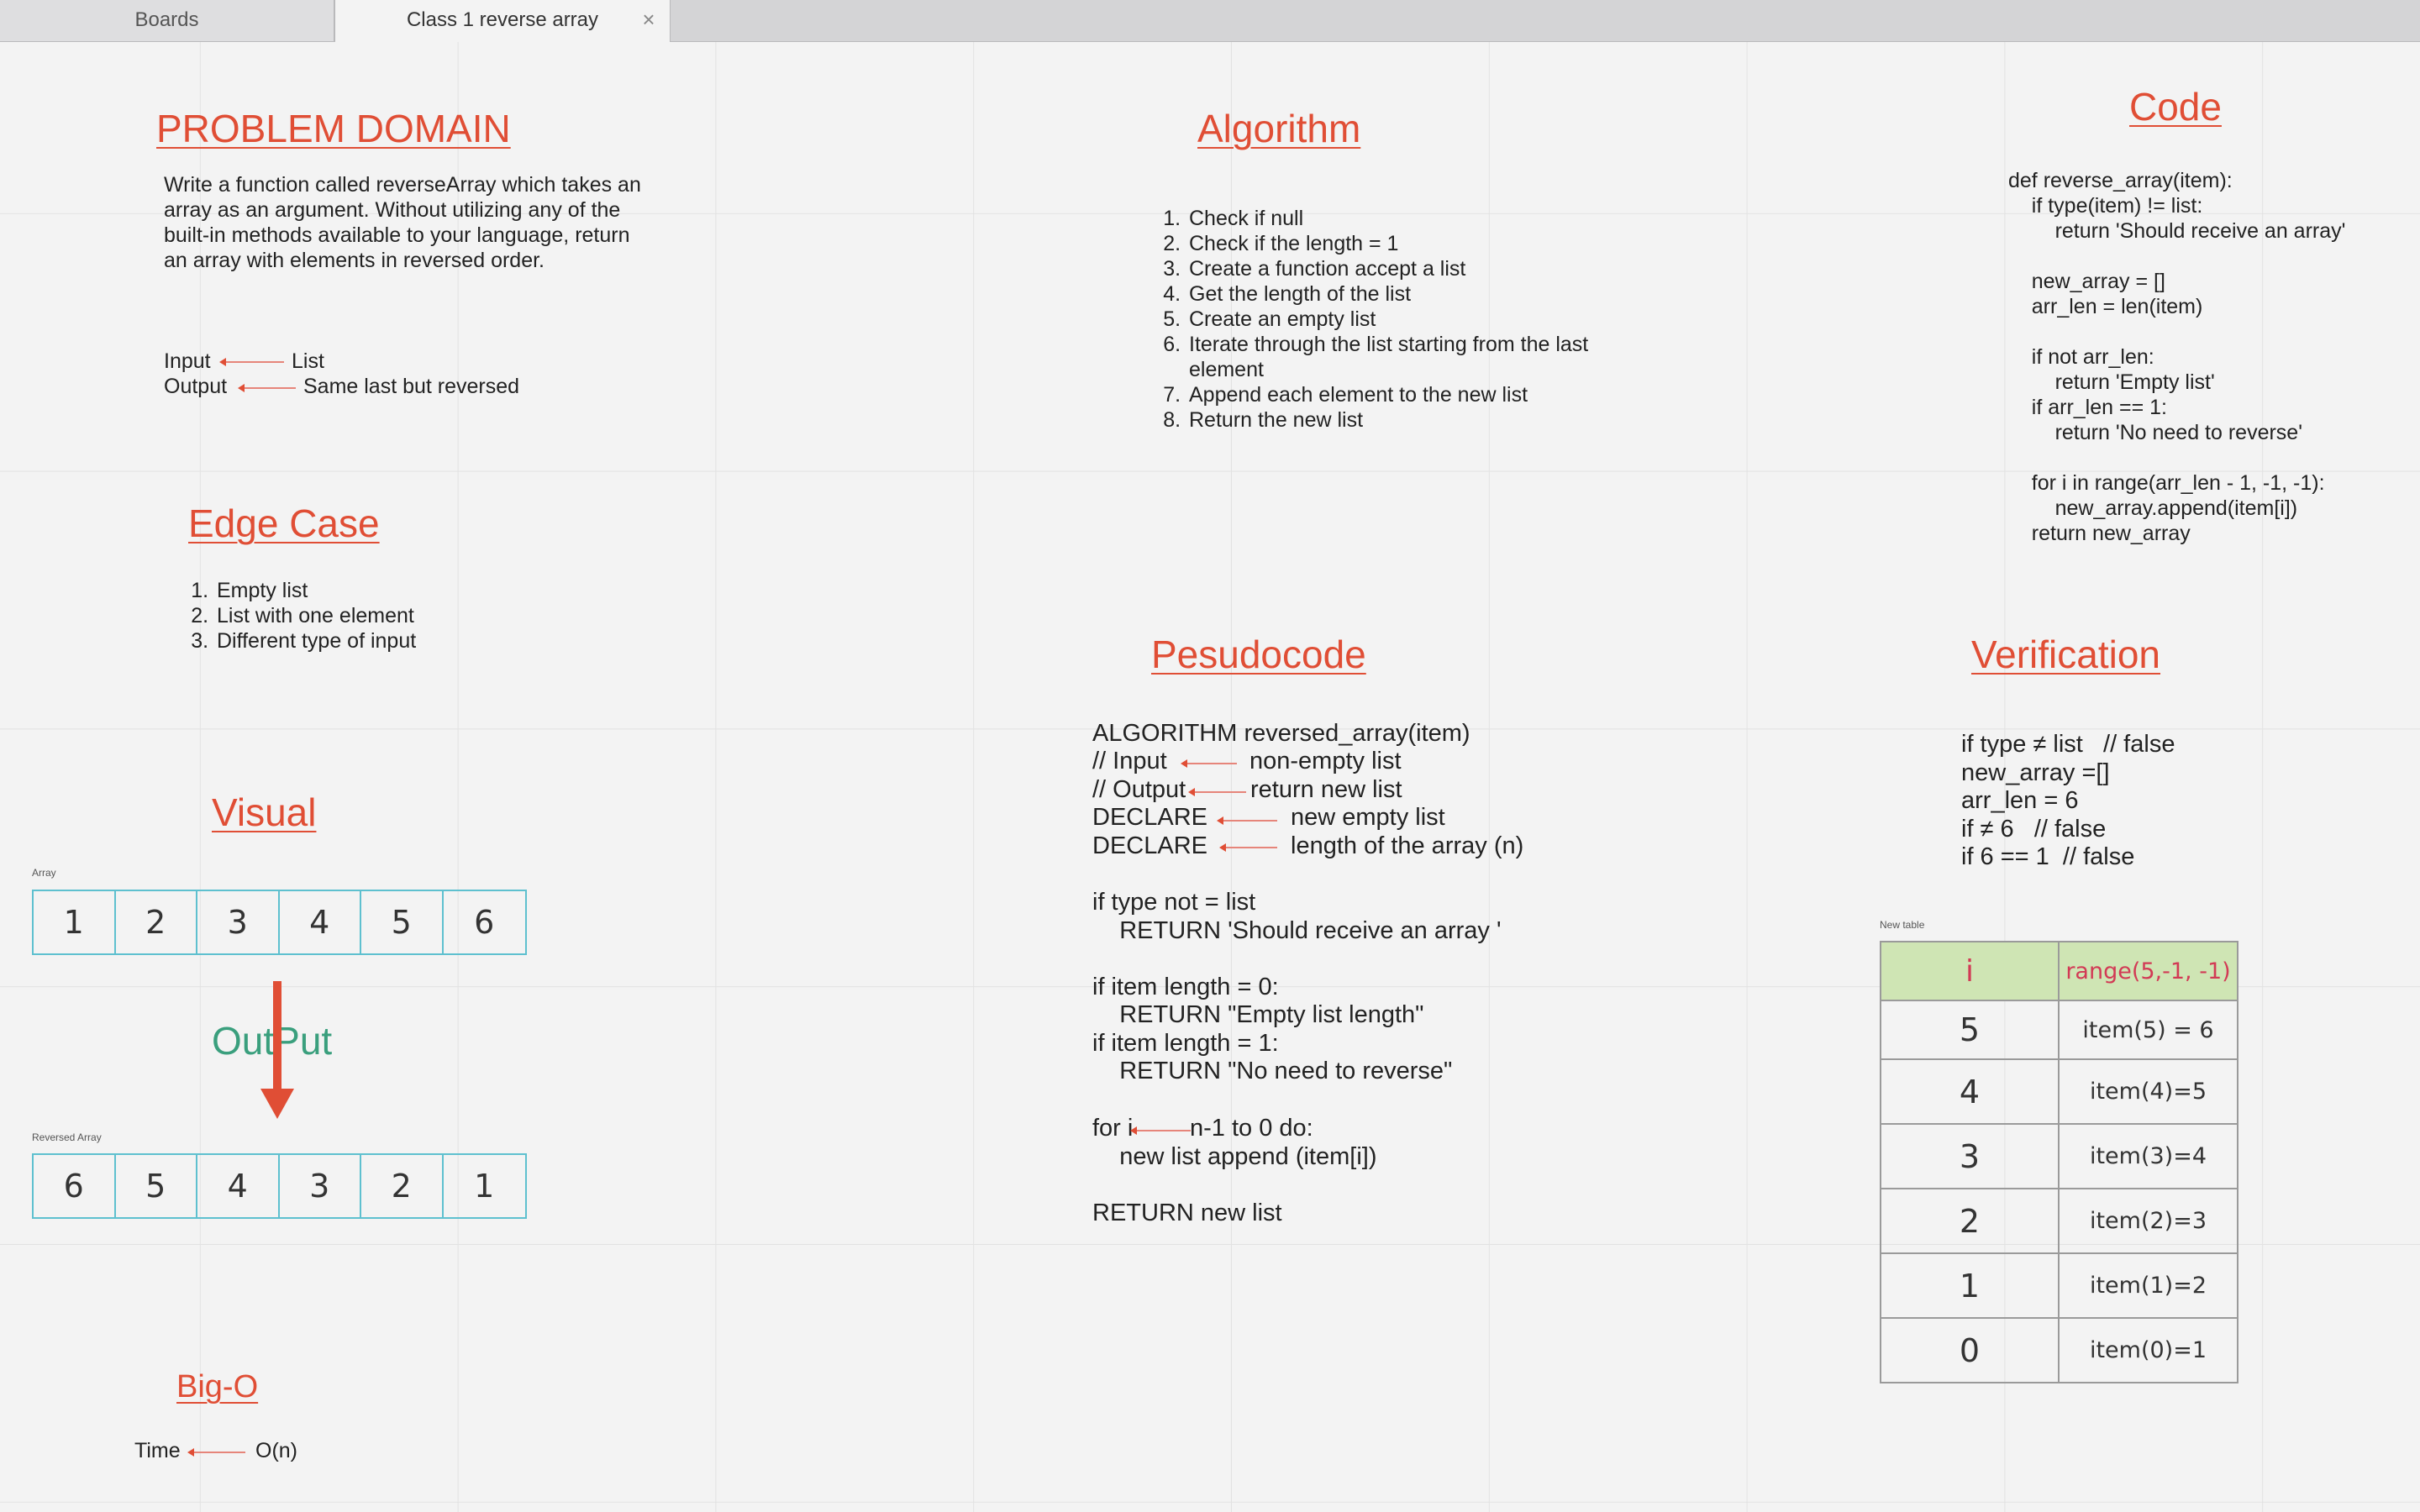  Describe the element at coordinates (1970, 1030) in the screenshot. I see `table-cell: 5` at that location.